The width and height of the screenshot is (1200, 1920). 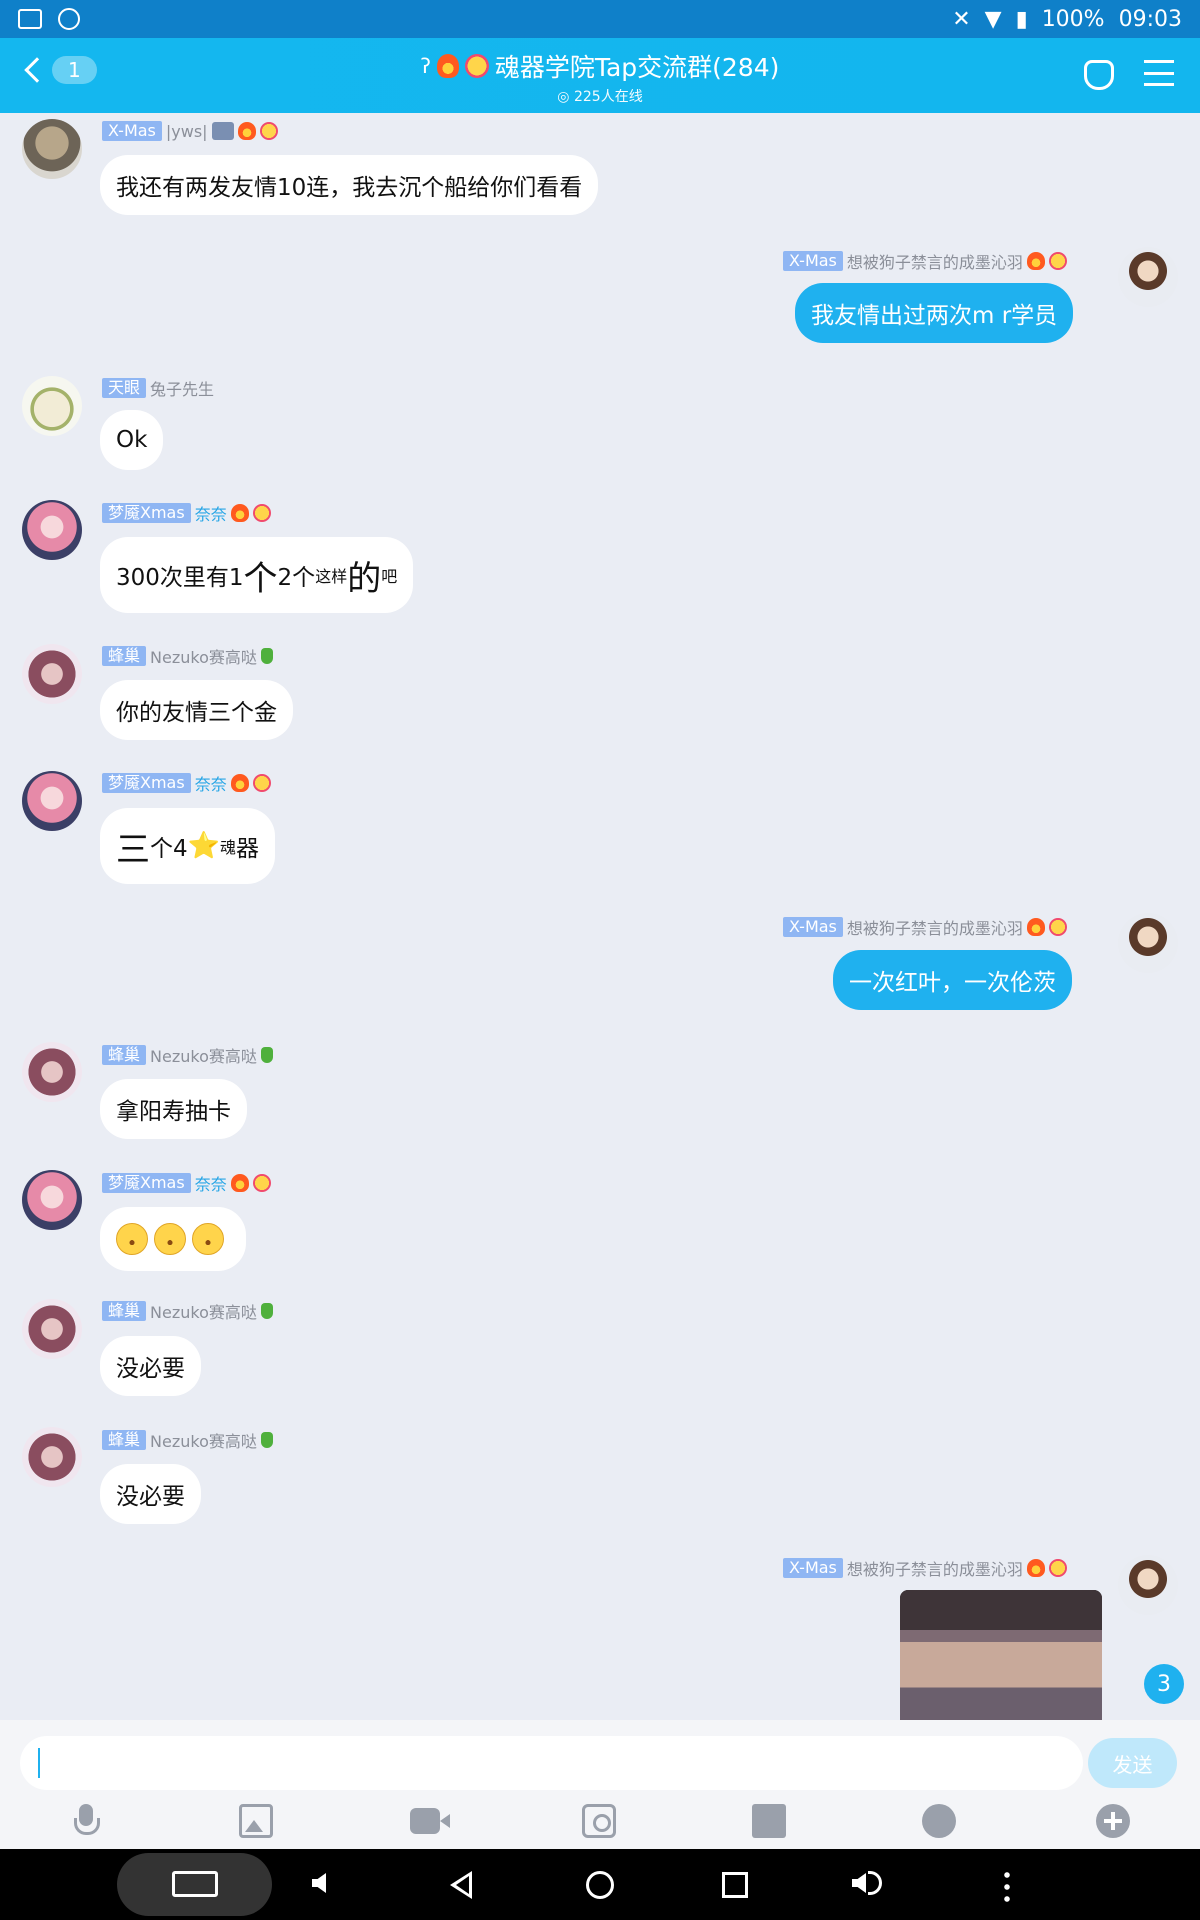 What do you see at coordinates (1150, 19) in the screenshot?
I see `clock: 09:03` at bounding box center [1150, 19].